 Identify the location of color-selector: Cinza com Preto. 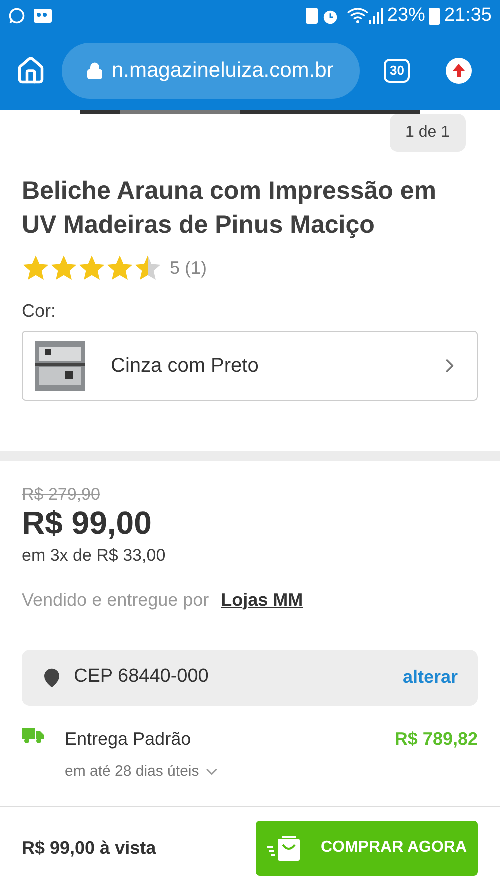
(250, 366).